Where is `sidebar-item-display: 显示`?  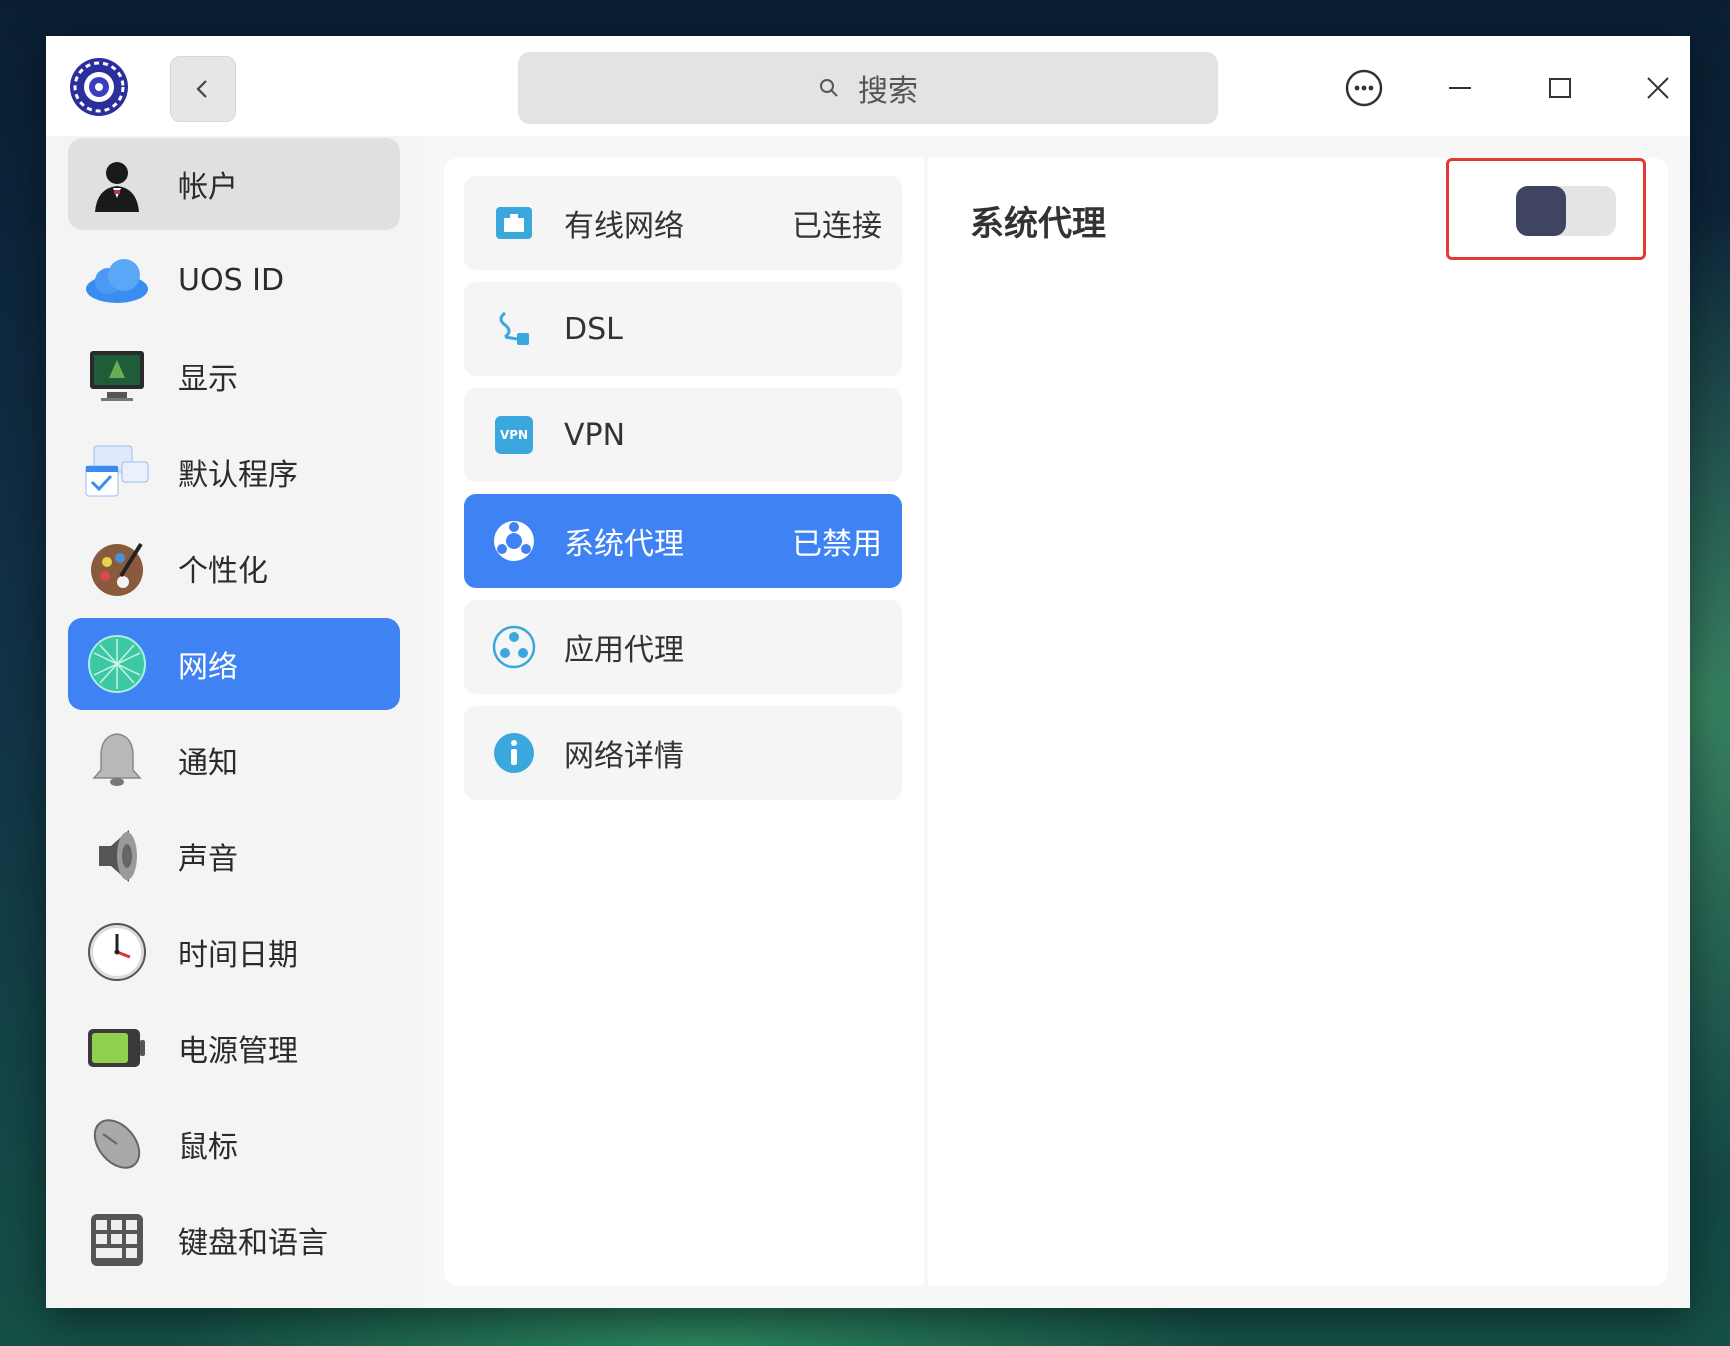
sidebar-item-display: 显示 is located at coordinates (234, 376).